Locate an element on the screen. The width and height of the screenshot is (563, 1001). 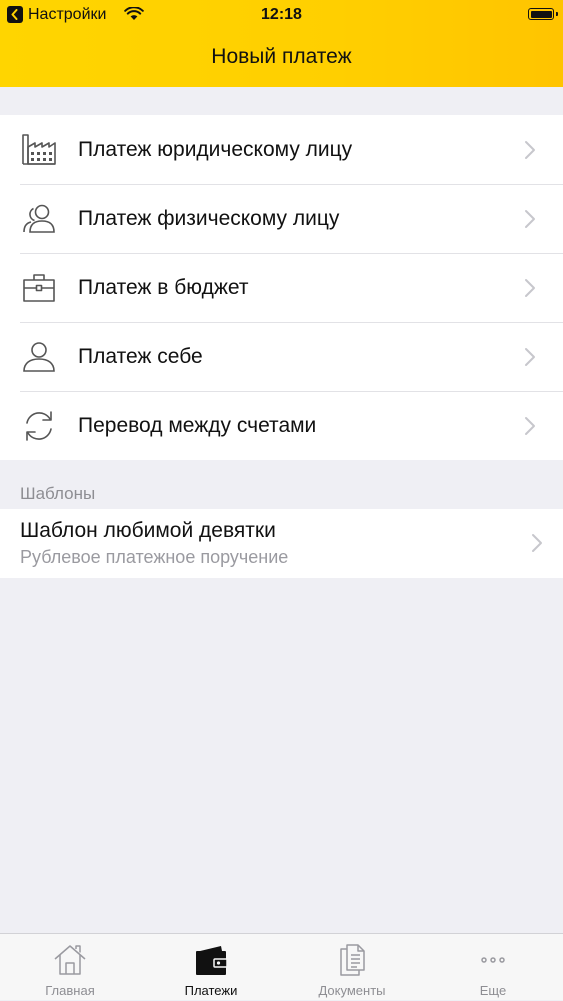
factory-icon is located at coordinates (39, 149).